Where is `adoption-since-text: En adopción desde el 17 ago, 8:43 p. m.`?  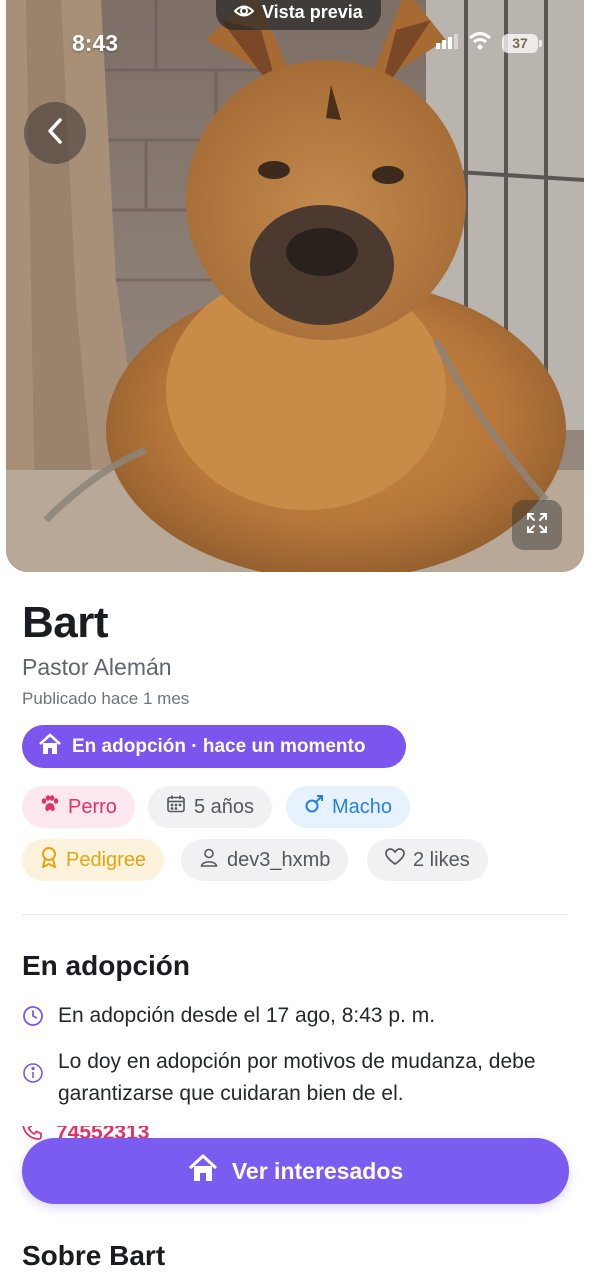 adoption-since-text: En adopción desde el 17 ago, 8:43 p. m. is located at coordinates (247, 1015).